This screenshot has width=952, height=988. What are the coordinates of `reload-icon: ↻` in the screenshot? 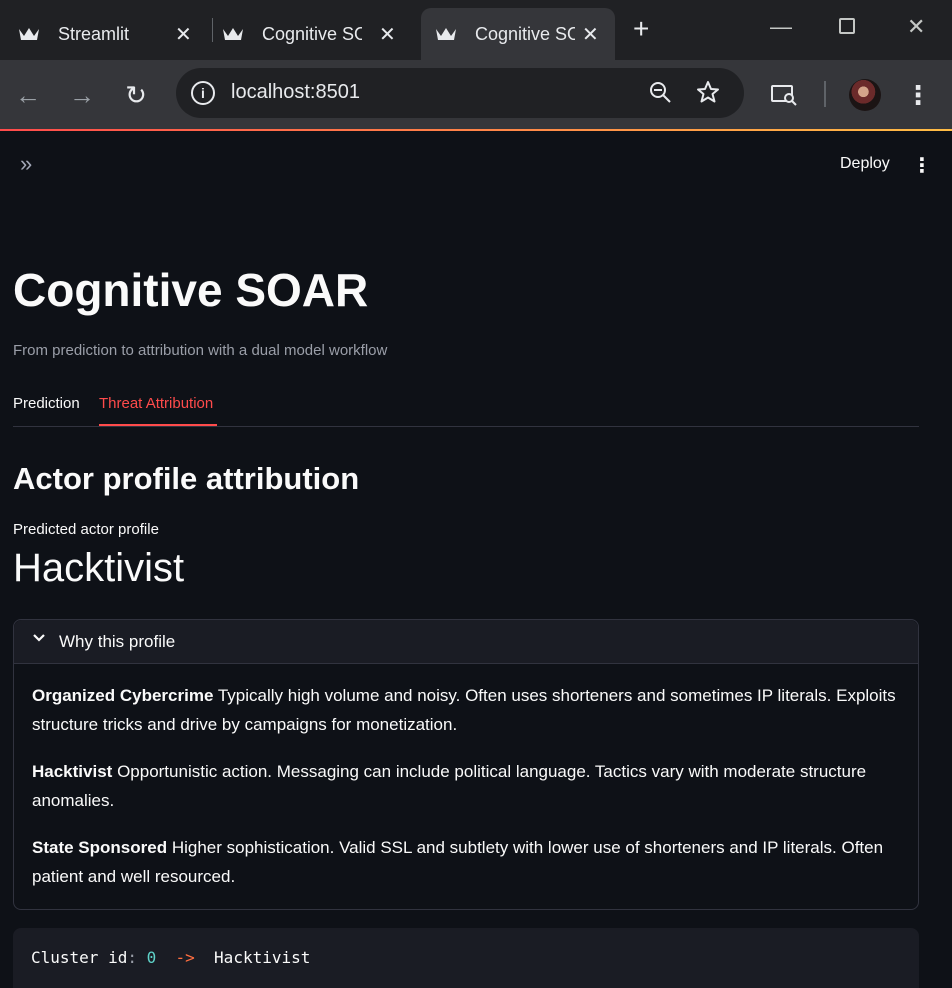 It's located at (136, 95).